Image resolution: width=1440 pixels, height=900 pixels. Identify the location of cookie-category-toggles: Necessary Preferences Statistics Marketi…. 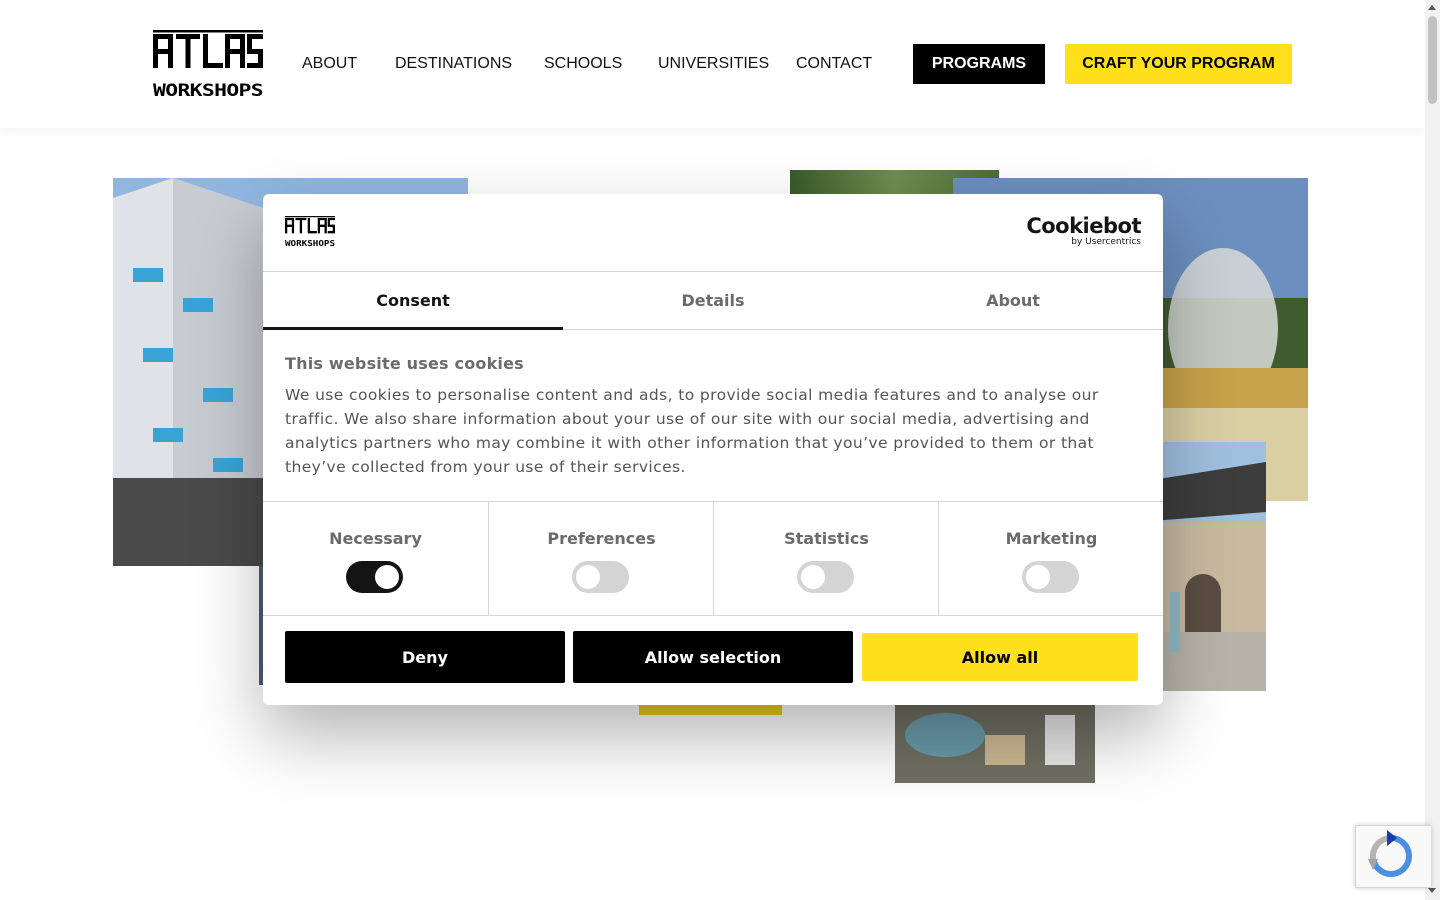
(713, 558).